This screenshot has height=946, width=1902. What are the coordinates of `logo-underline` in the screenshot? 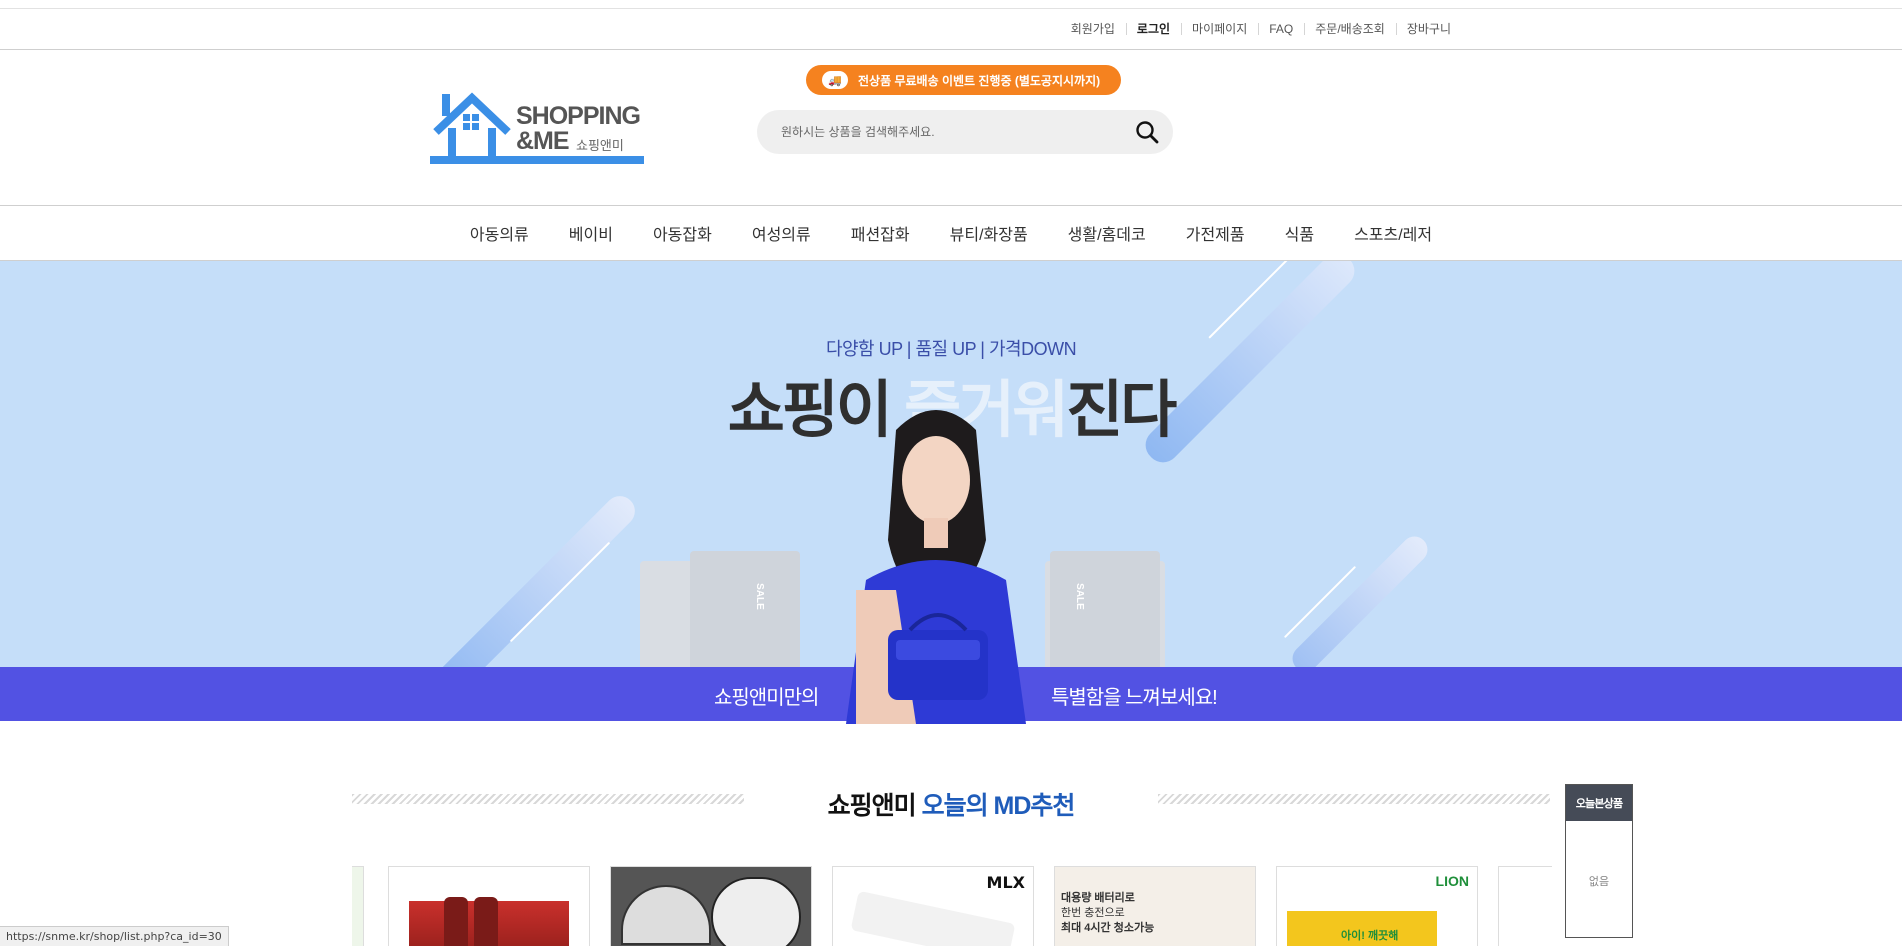 It's located at (537, 160).